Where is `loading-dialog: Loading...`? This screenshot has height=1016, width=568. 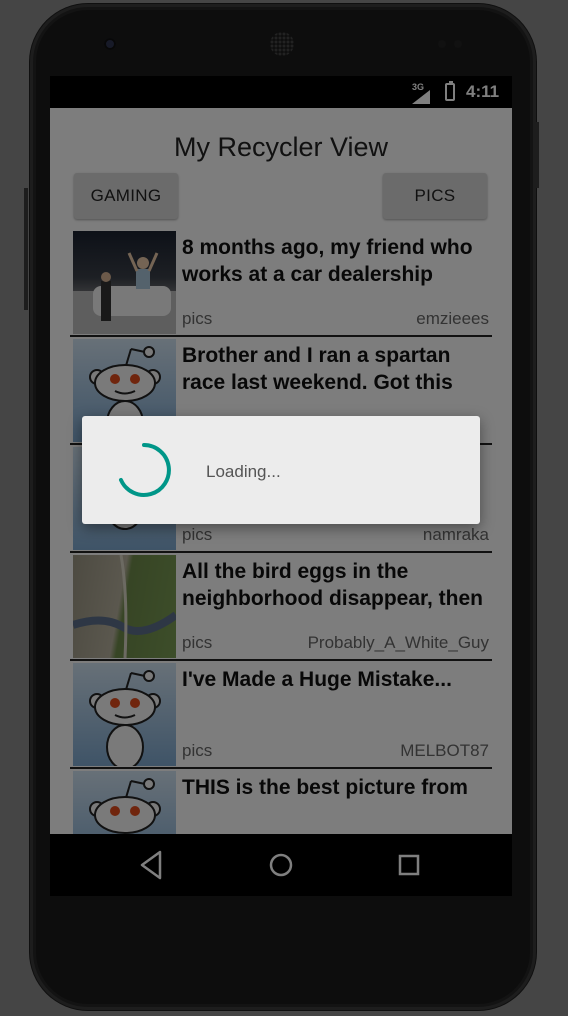
loading-dialog: Loading... is located at coordinates (281, 470).